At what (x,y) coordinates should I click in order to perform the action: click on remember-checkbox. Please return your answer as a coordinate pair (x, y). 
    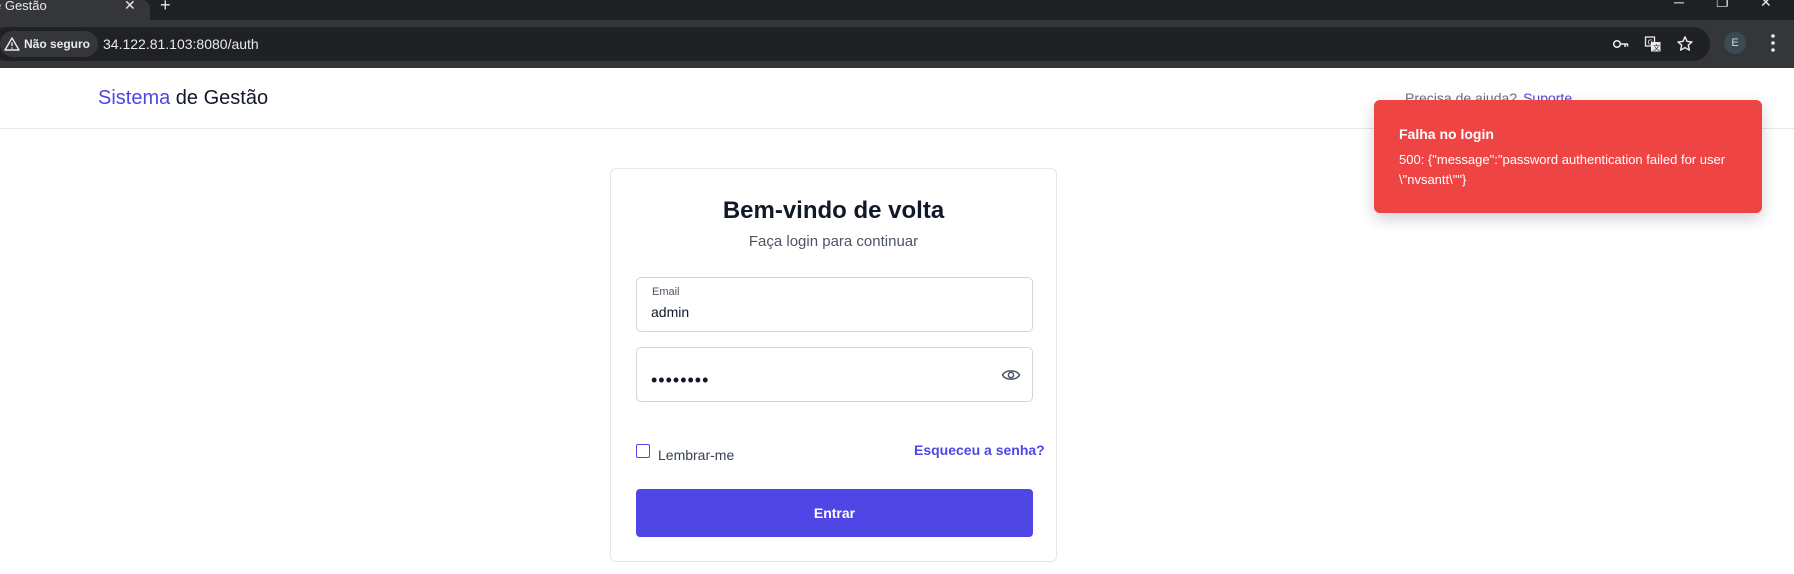
    Looking at the image, I should click on (643, 451).